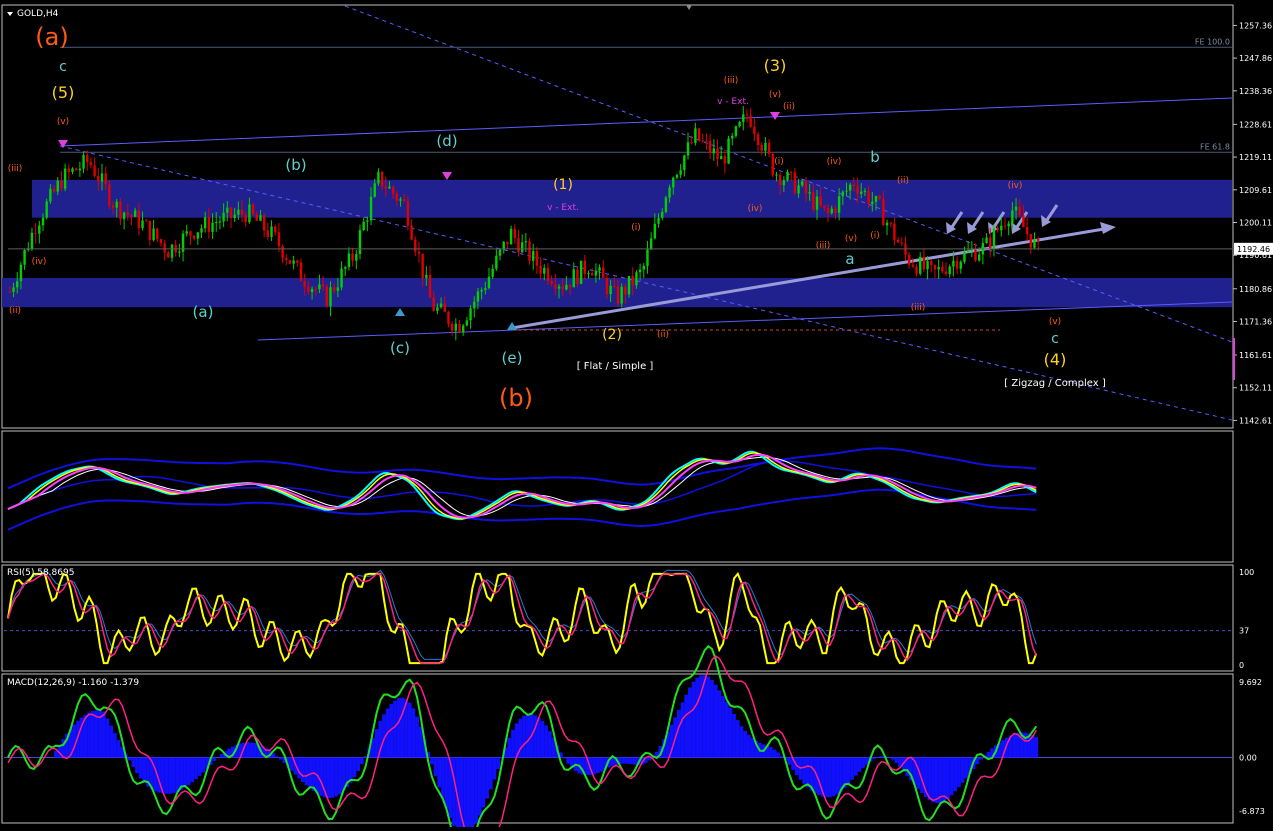  Describe the element at coordinates (823, 246) in the screenshot. I see `wave-label: (iii)` at that location.